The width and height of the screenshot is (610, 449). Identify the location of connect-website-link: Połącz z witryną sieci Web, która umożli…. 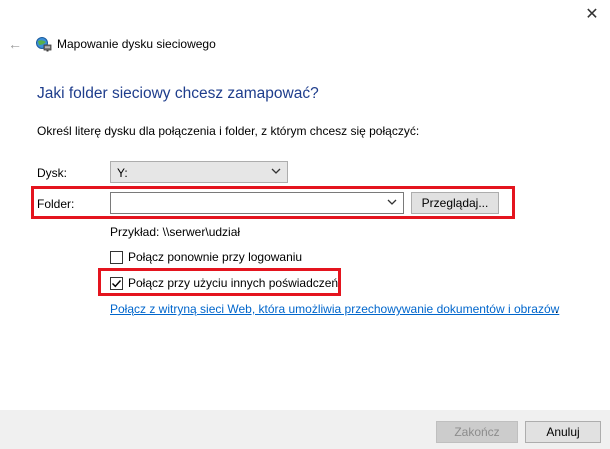
(334, 309).